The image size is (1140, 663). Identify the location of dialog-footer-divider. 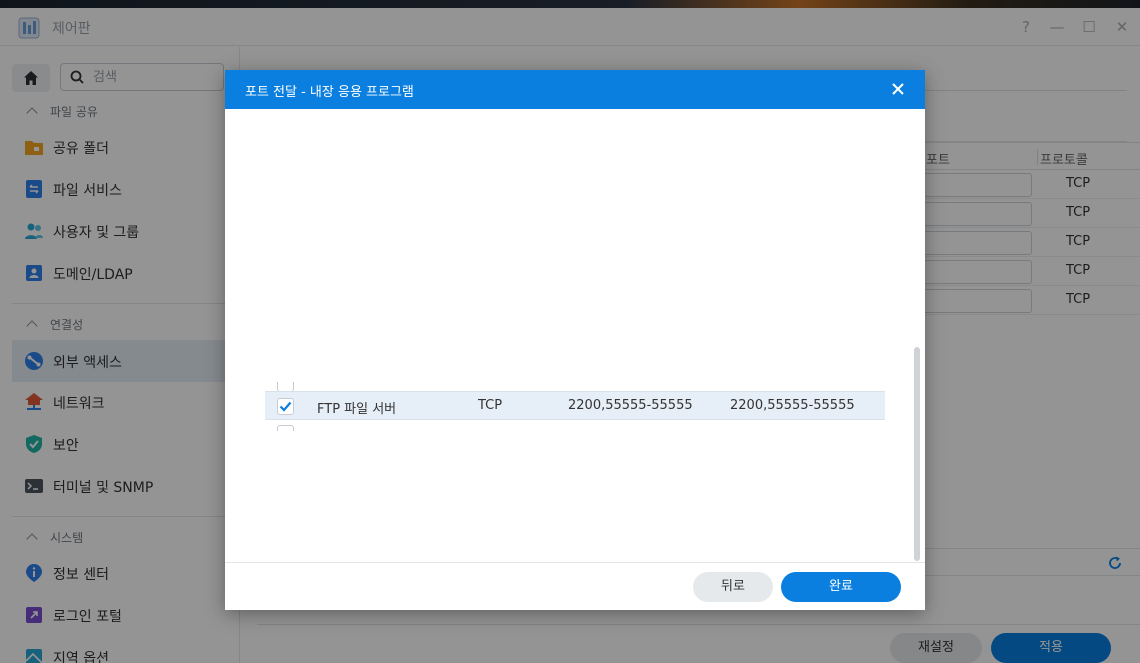
(575, 562).